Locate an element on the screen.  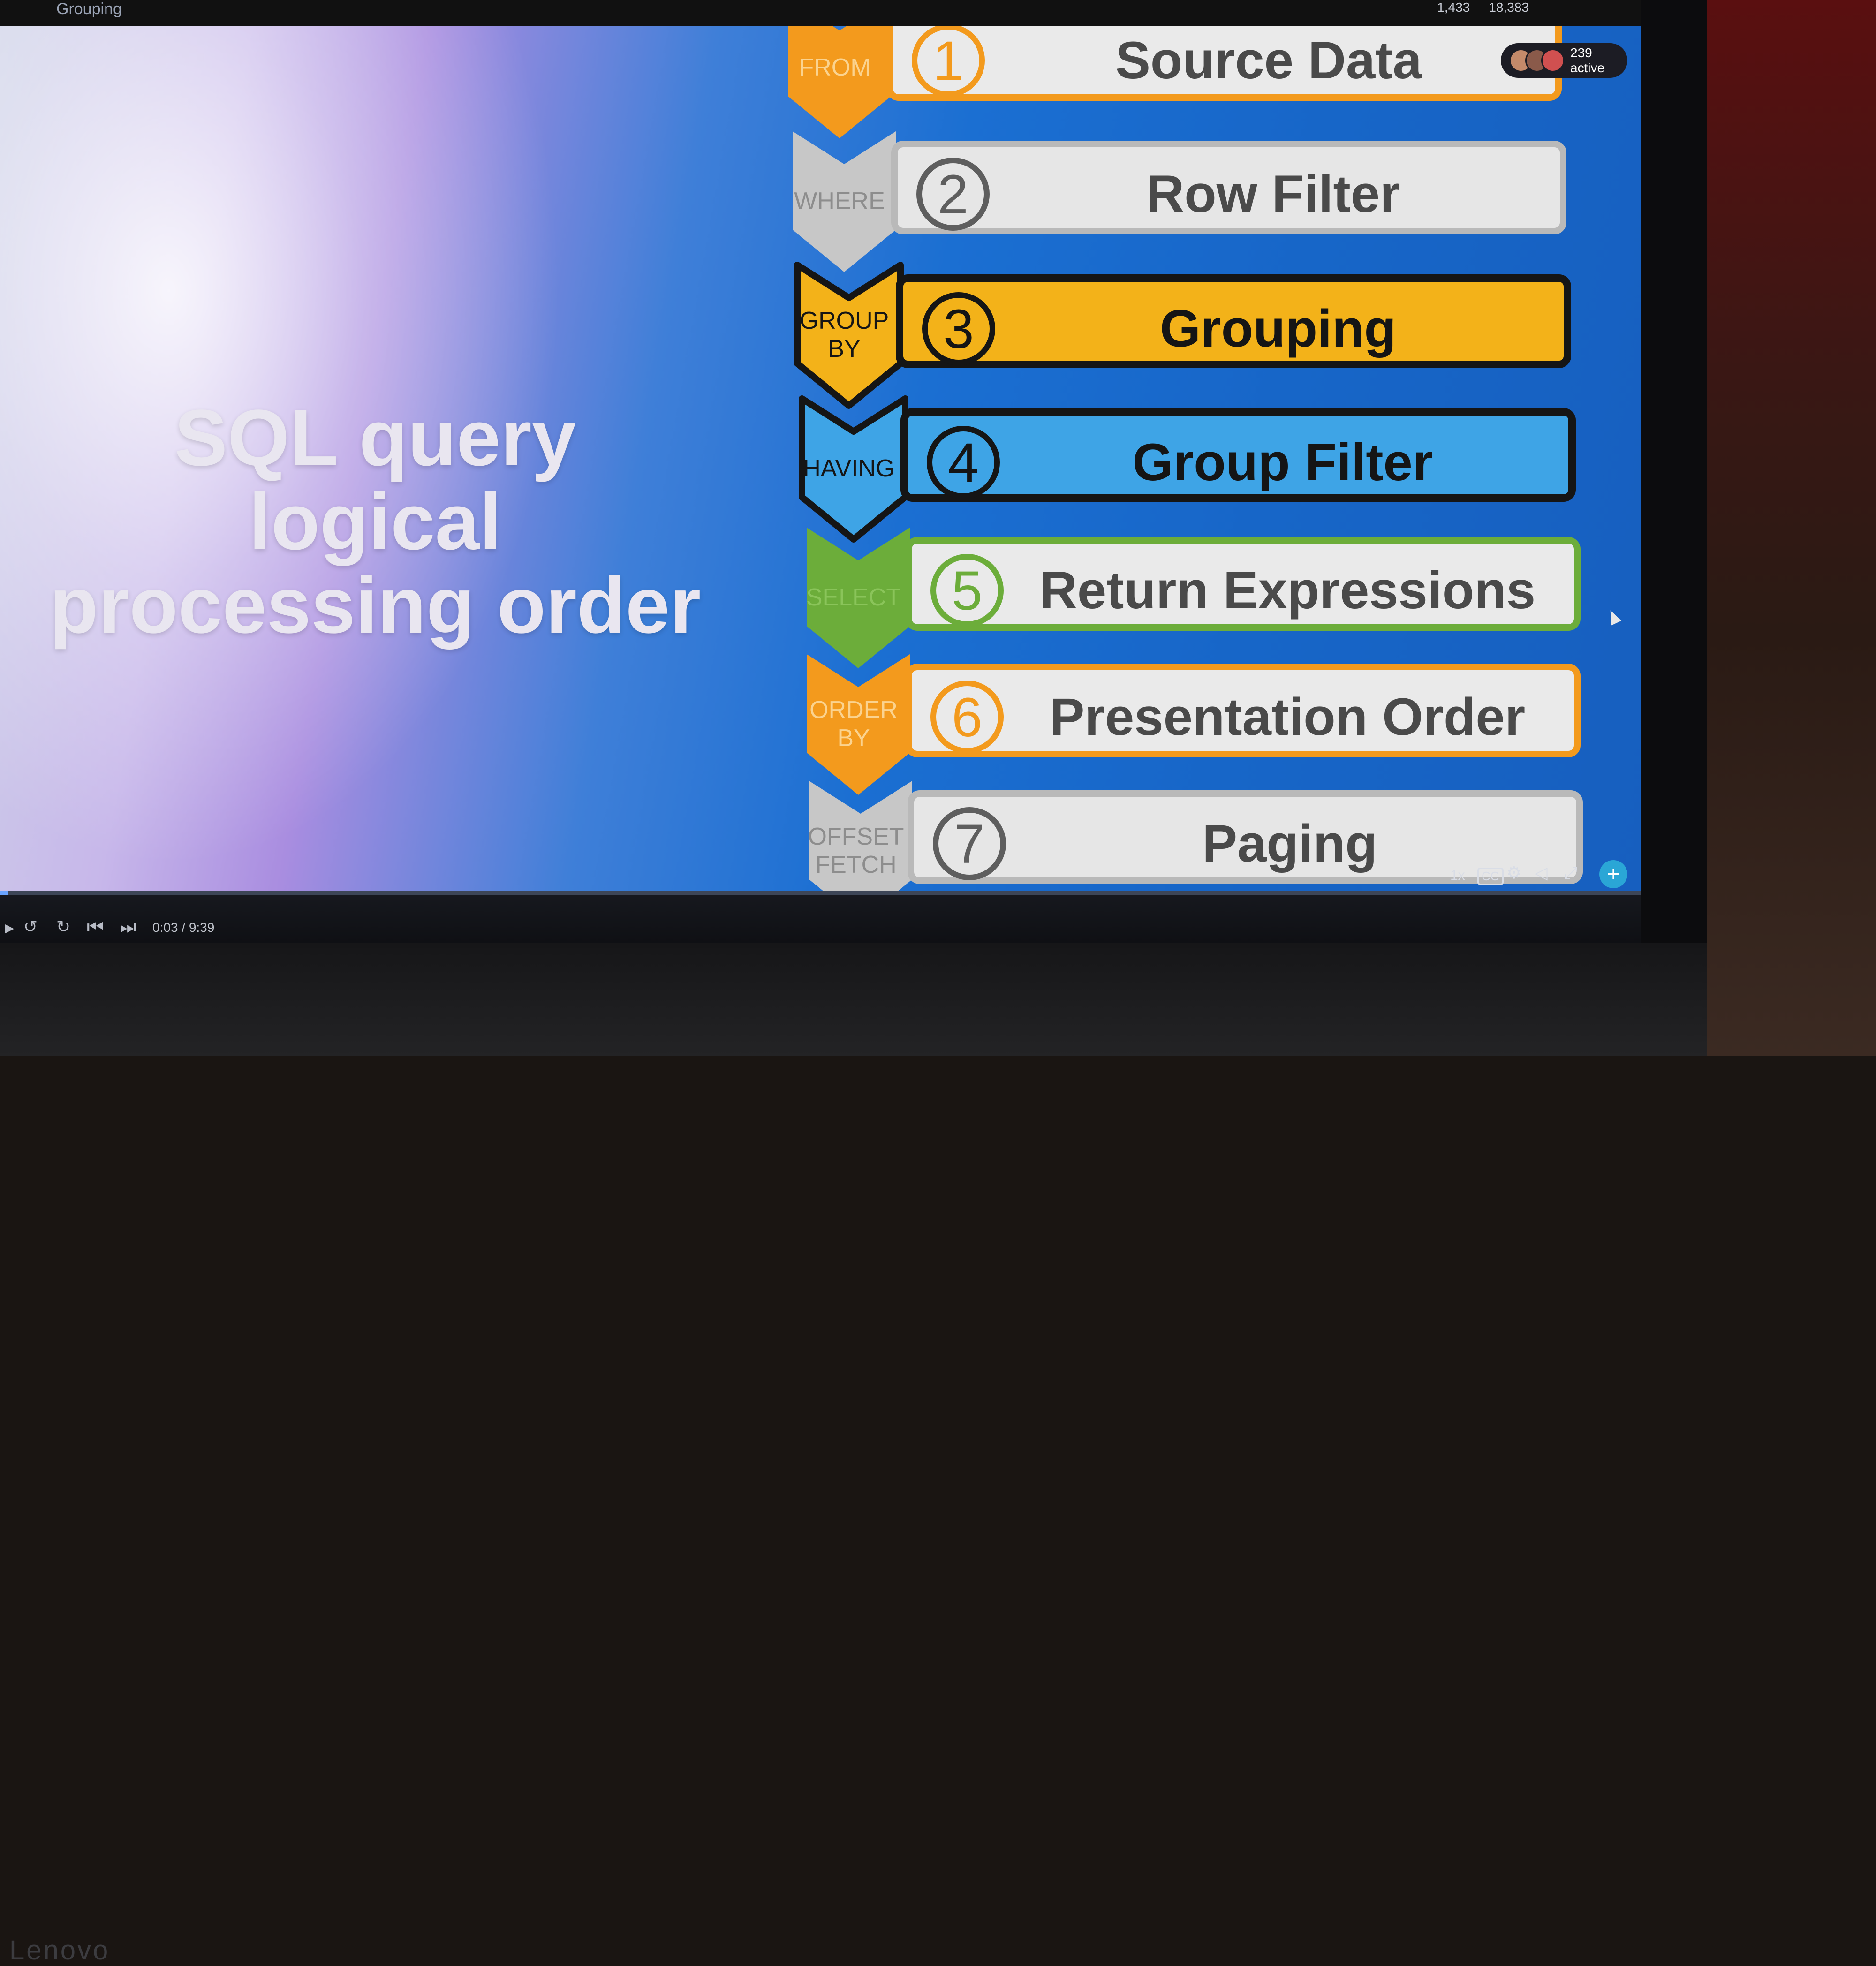
step-number: 3 is located at coordinates (958, 328).